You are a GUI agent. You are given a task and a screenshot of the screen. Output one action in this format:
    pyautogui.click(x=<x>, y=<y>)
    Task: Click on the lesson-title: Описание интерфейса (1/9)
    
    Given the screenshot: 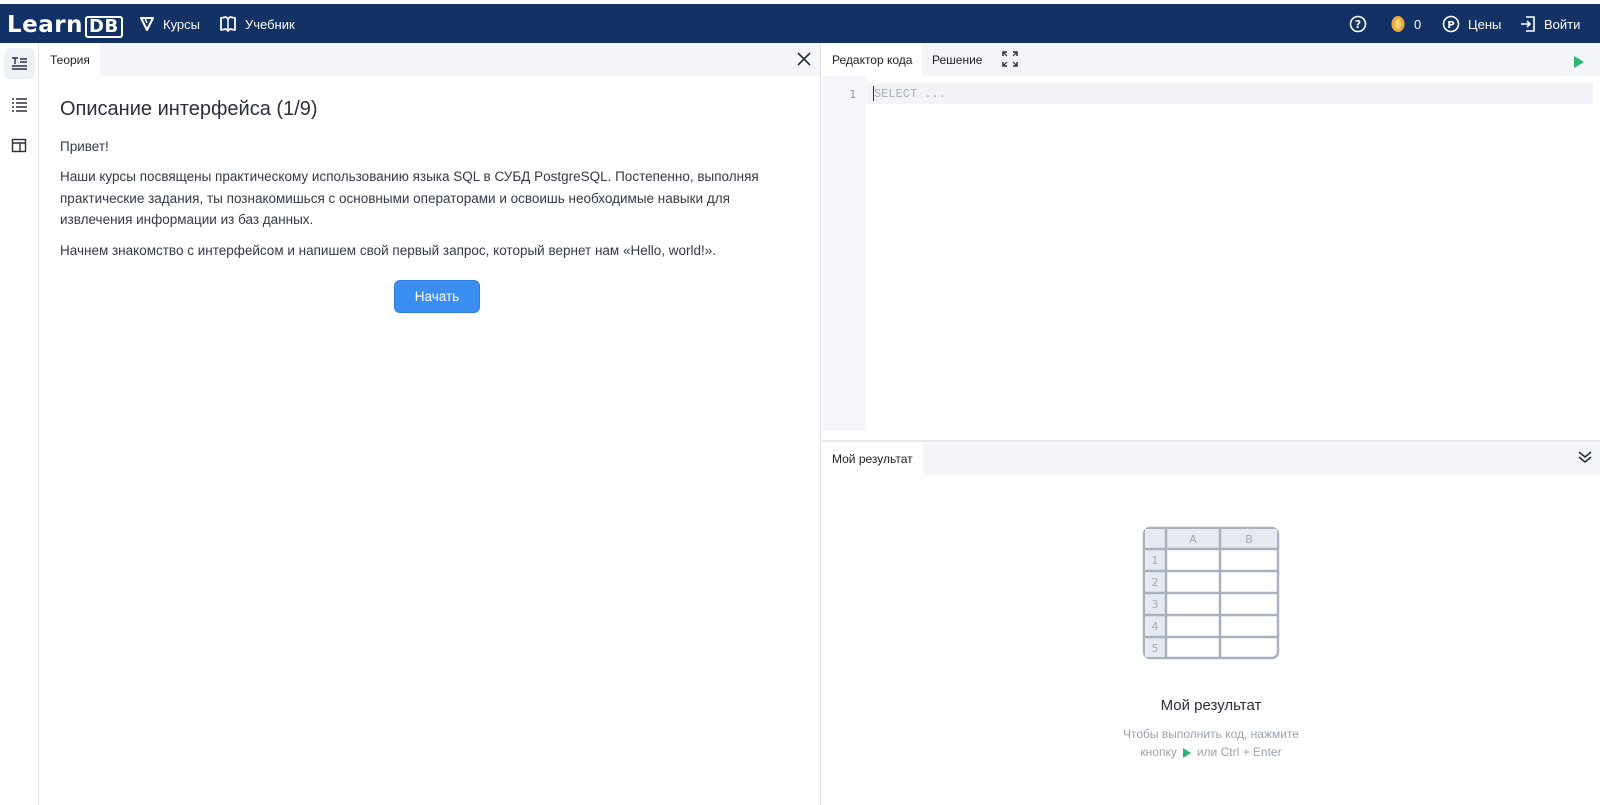 What is the action you would take?
    pyautogui.click(x=189, y=109)
    